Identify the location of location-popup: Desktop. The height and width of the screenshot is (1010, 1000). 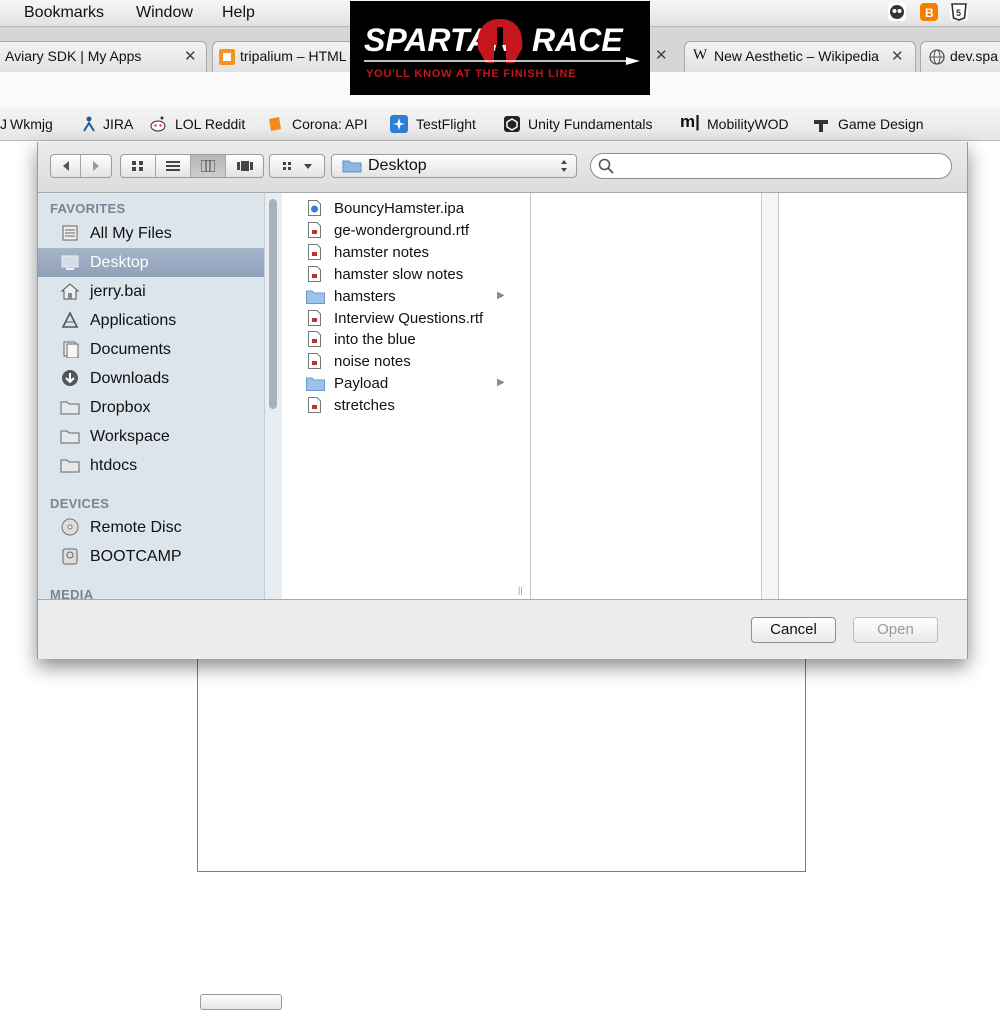
(454, 166).